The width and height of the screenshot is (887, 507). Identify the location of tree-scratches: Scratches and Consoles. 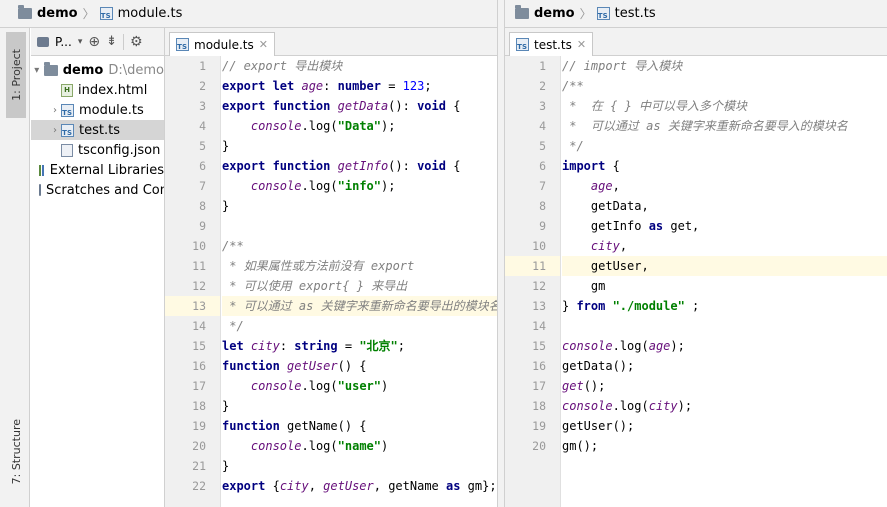
(97, 190).